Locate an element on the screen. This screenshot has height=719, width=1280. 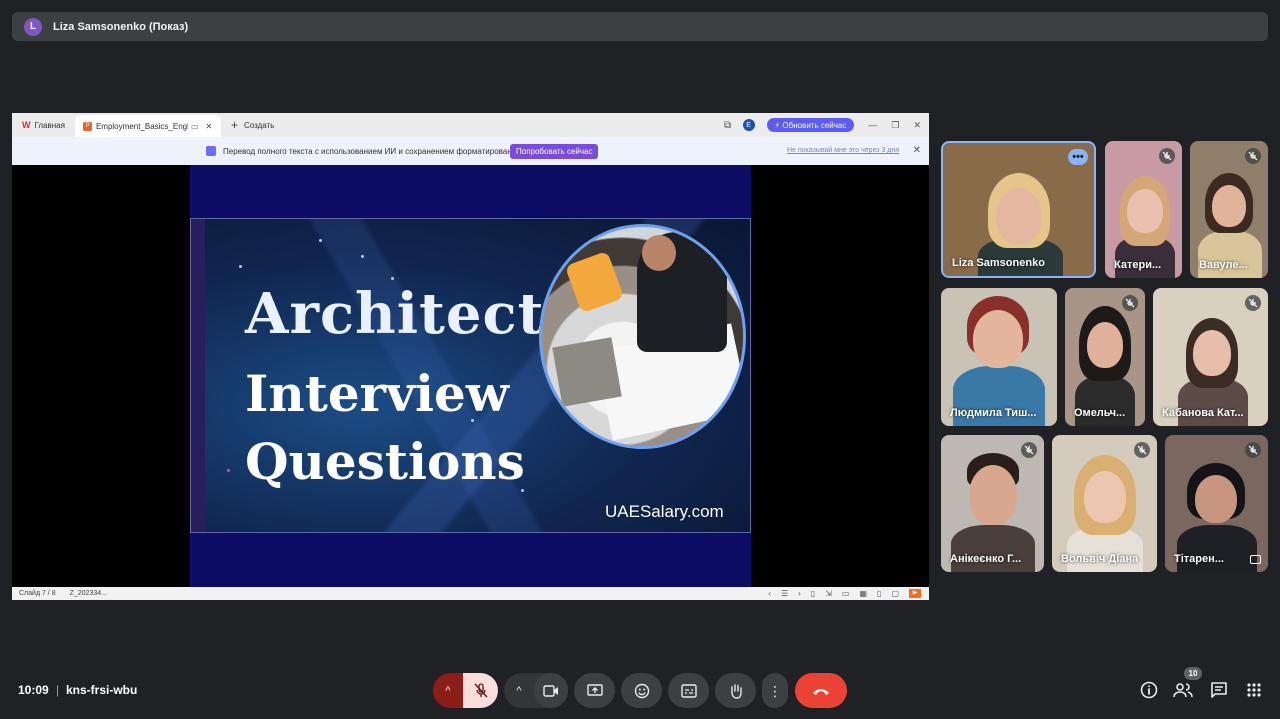
reading-view-icon: ▯ is located at coordinates (879, 593).